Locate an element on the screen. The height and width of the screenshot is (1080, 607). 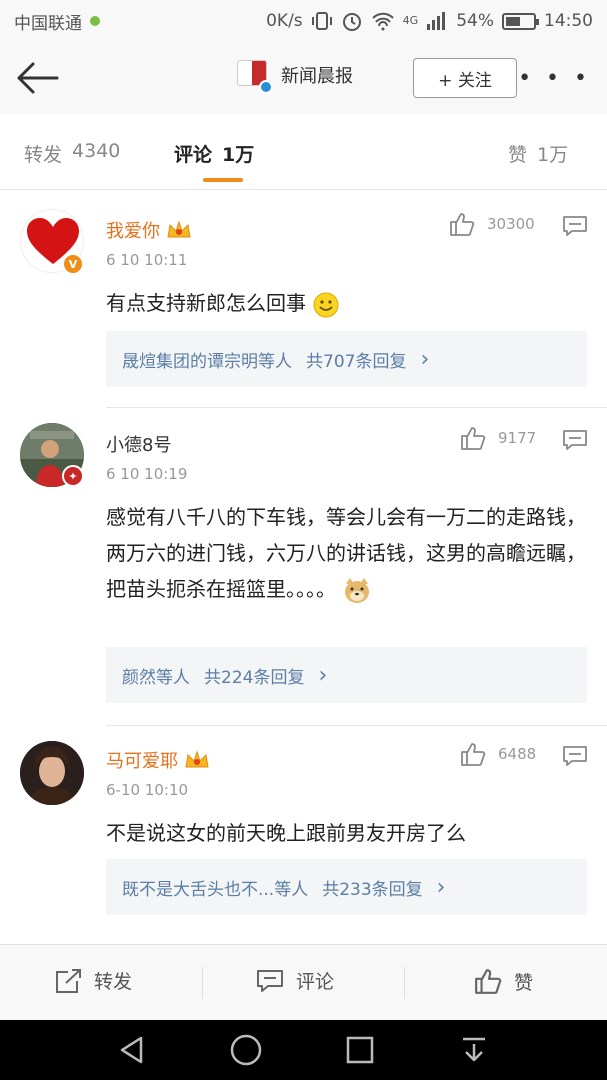
comment-time: 6 10 10:11 is located at coordinates (147, 260).